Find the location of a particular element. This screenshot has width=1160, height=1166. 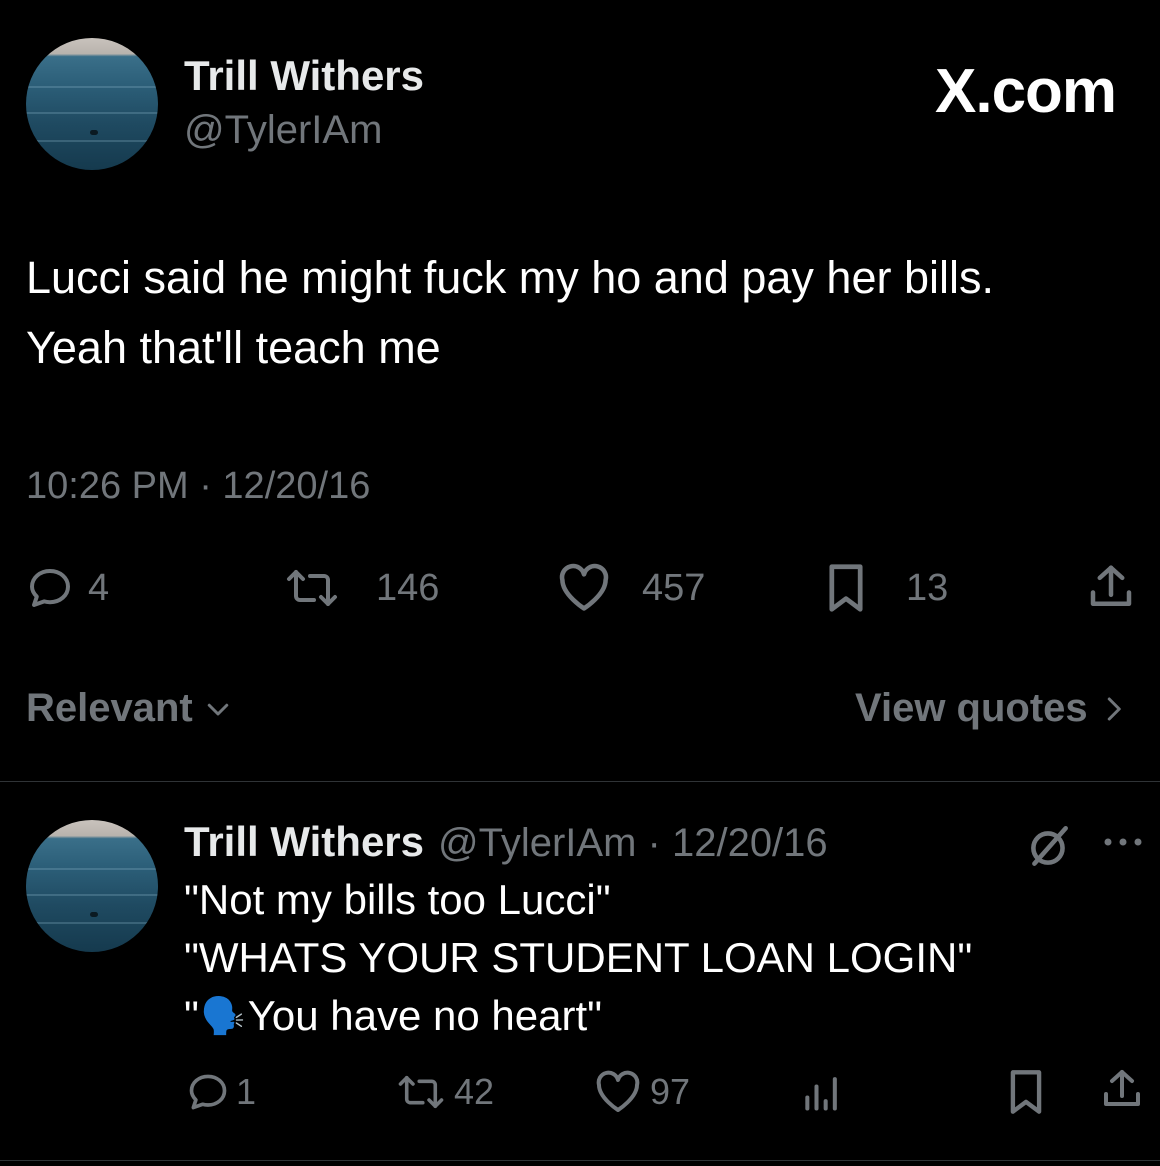

chevron-right-icon is located at coordinates (1113, 709).